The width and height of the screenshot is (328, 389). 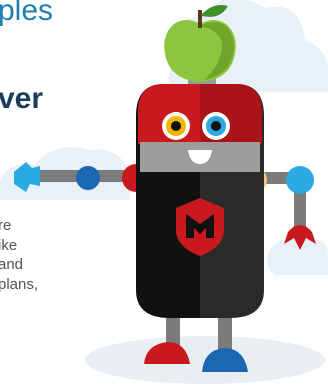 What do you see at coordinates (205, 360) in the screenshot?
I see `ground-shadow` at bounding box center [205, 360].